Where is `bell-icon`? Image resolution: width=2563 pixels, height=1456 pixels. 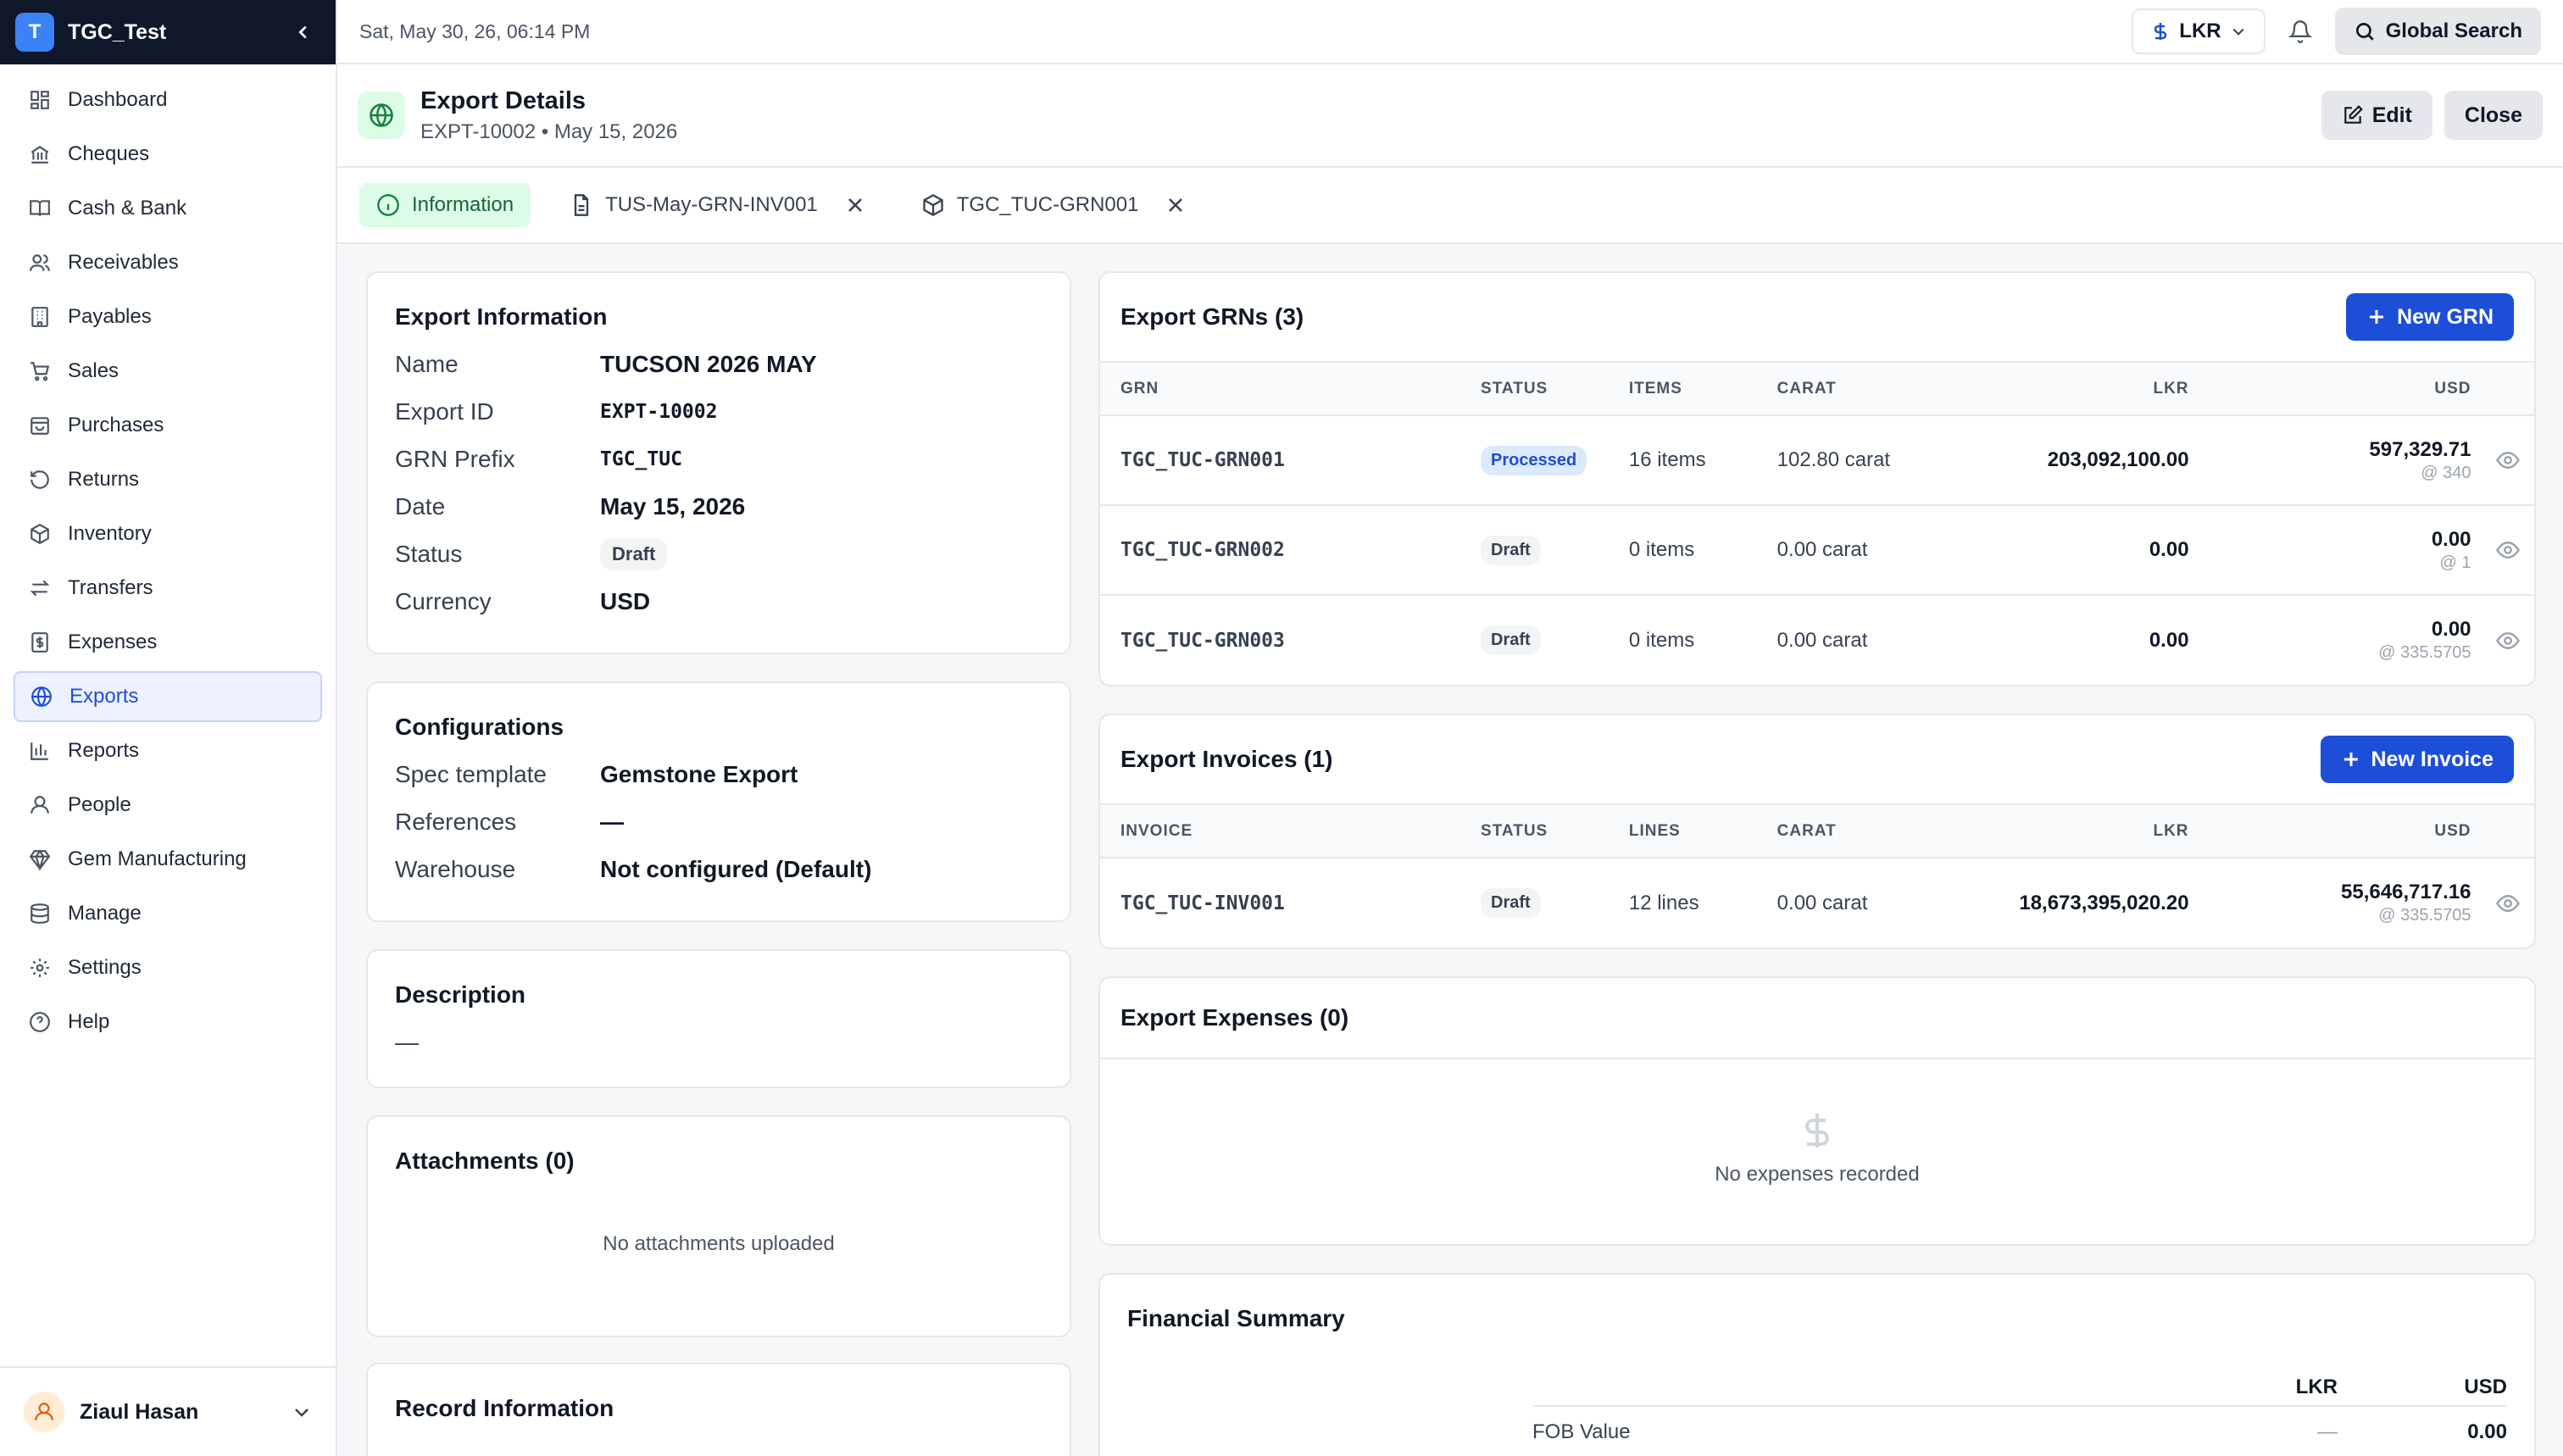
bell-icon is located at coordinates (2300, 32).